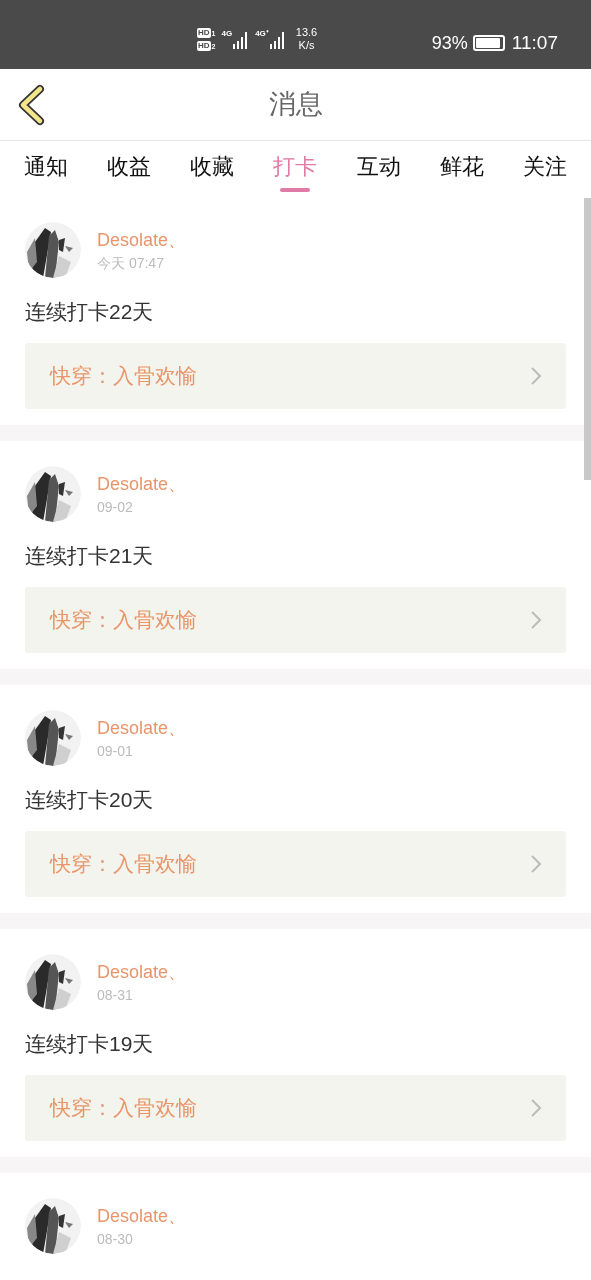  I want to click on message-text: 连续打卡19天, so click(90, 1044).